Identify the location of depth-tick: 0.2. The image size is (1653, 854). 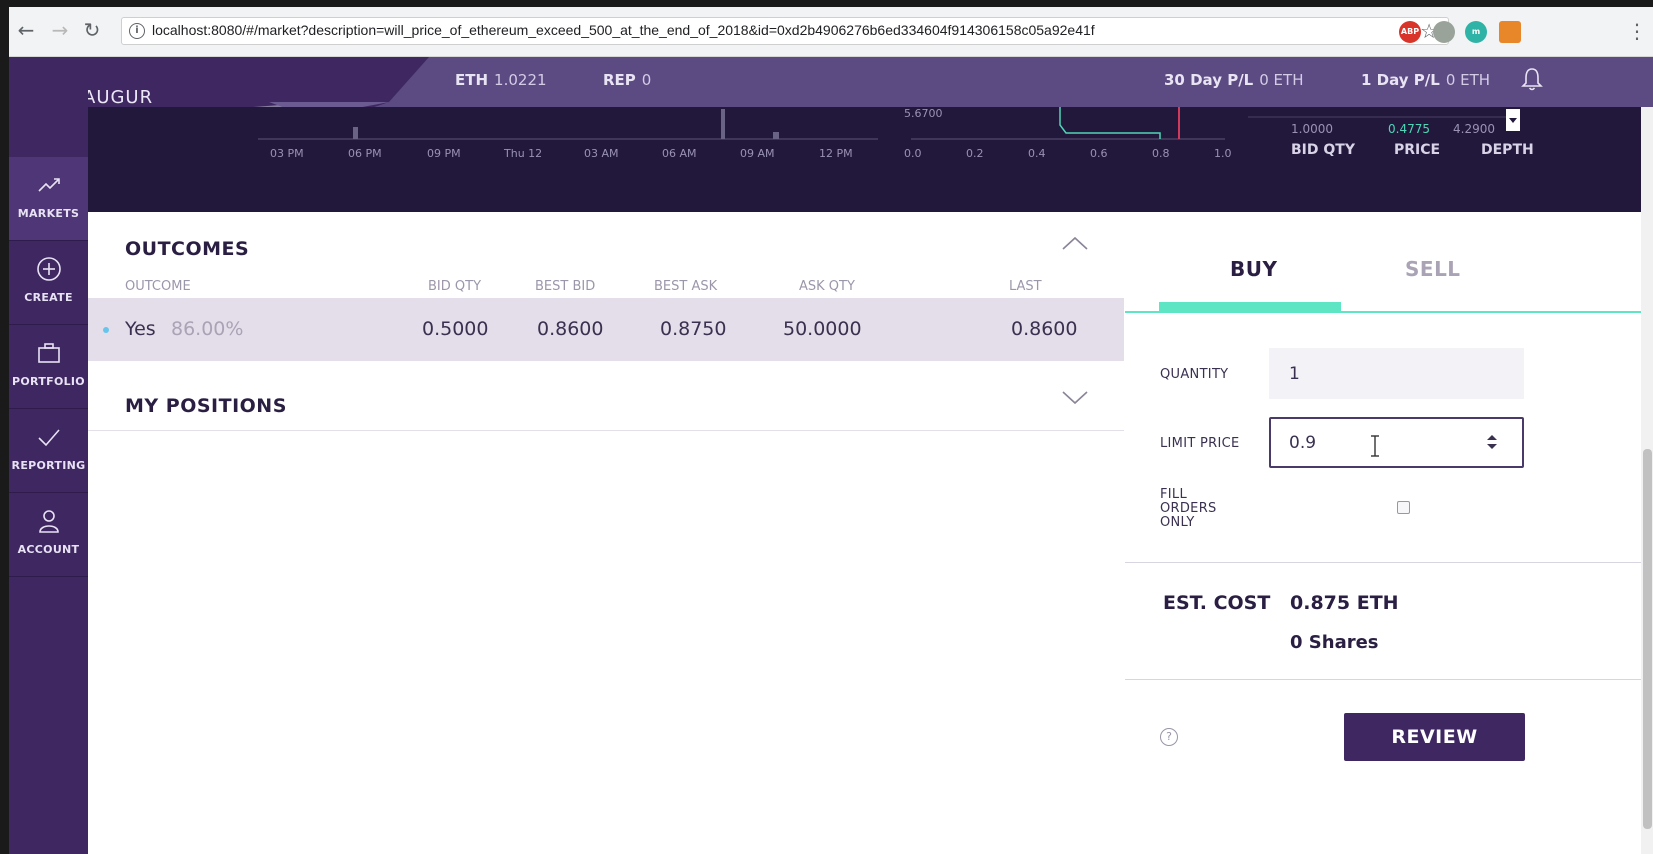
(975, 153).